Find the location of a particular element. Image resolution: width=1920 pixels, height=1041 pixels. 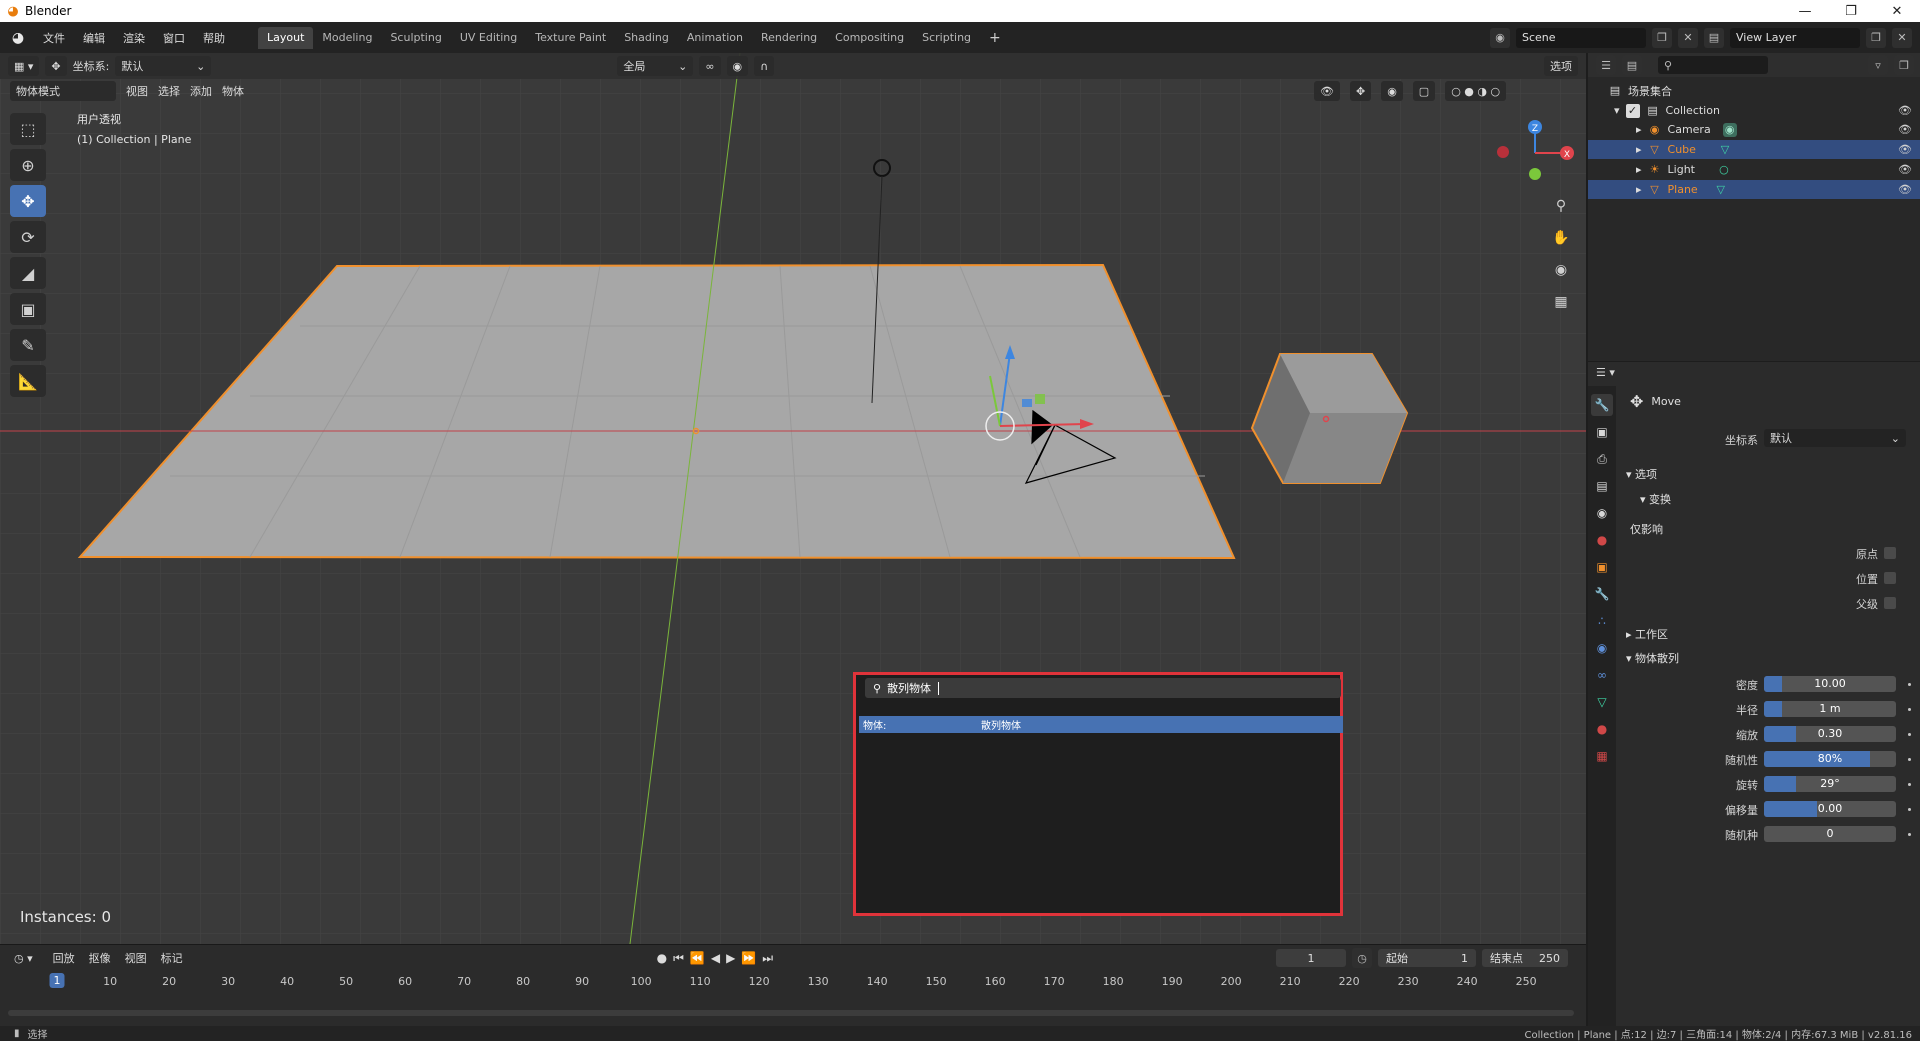

origin-checkbox is located at coordinates (1890, 553).